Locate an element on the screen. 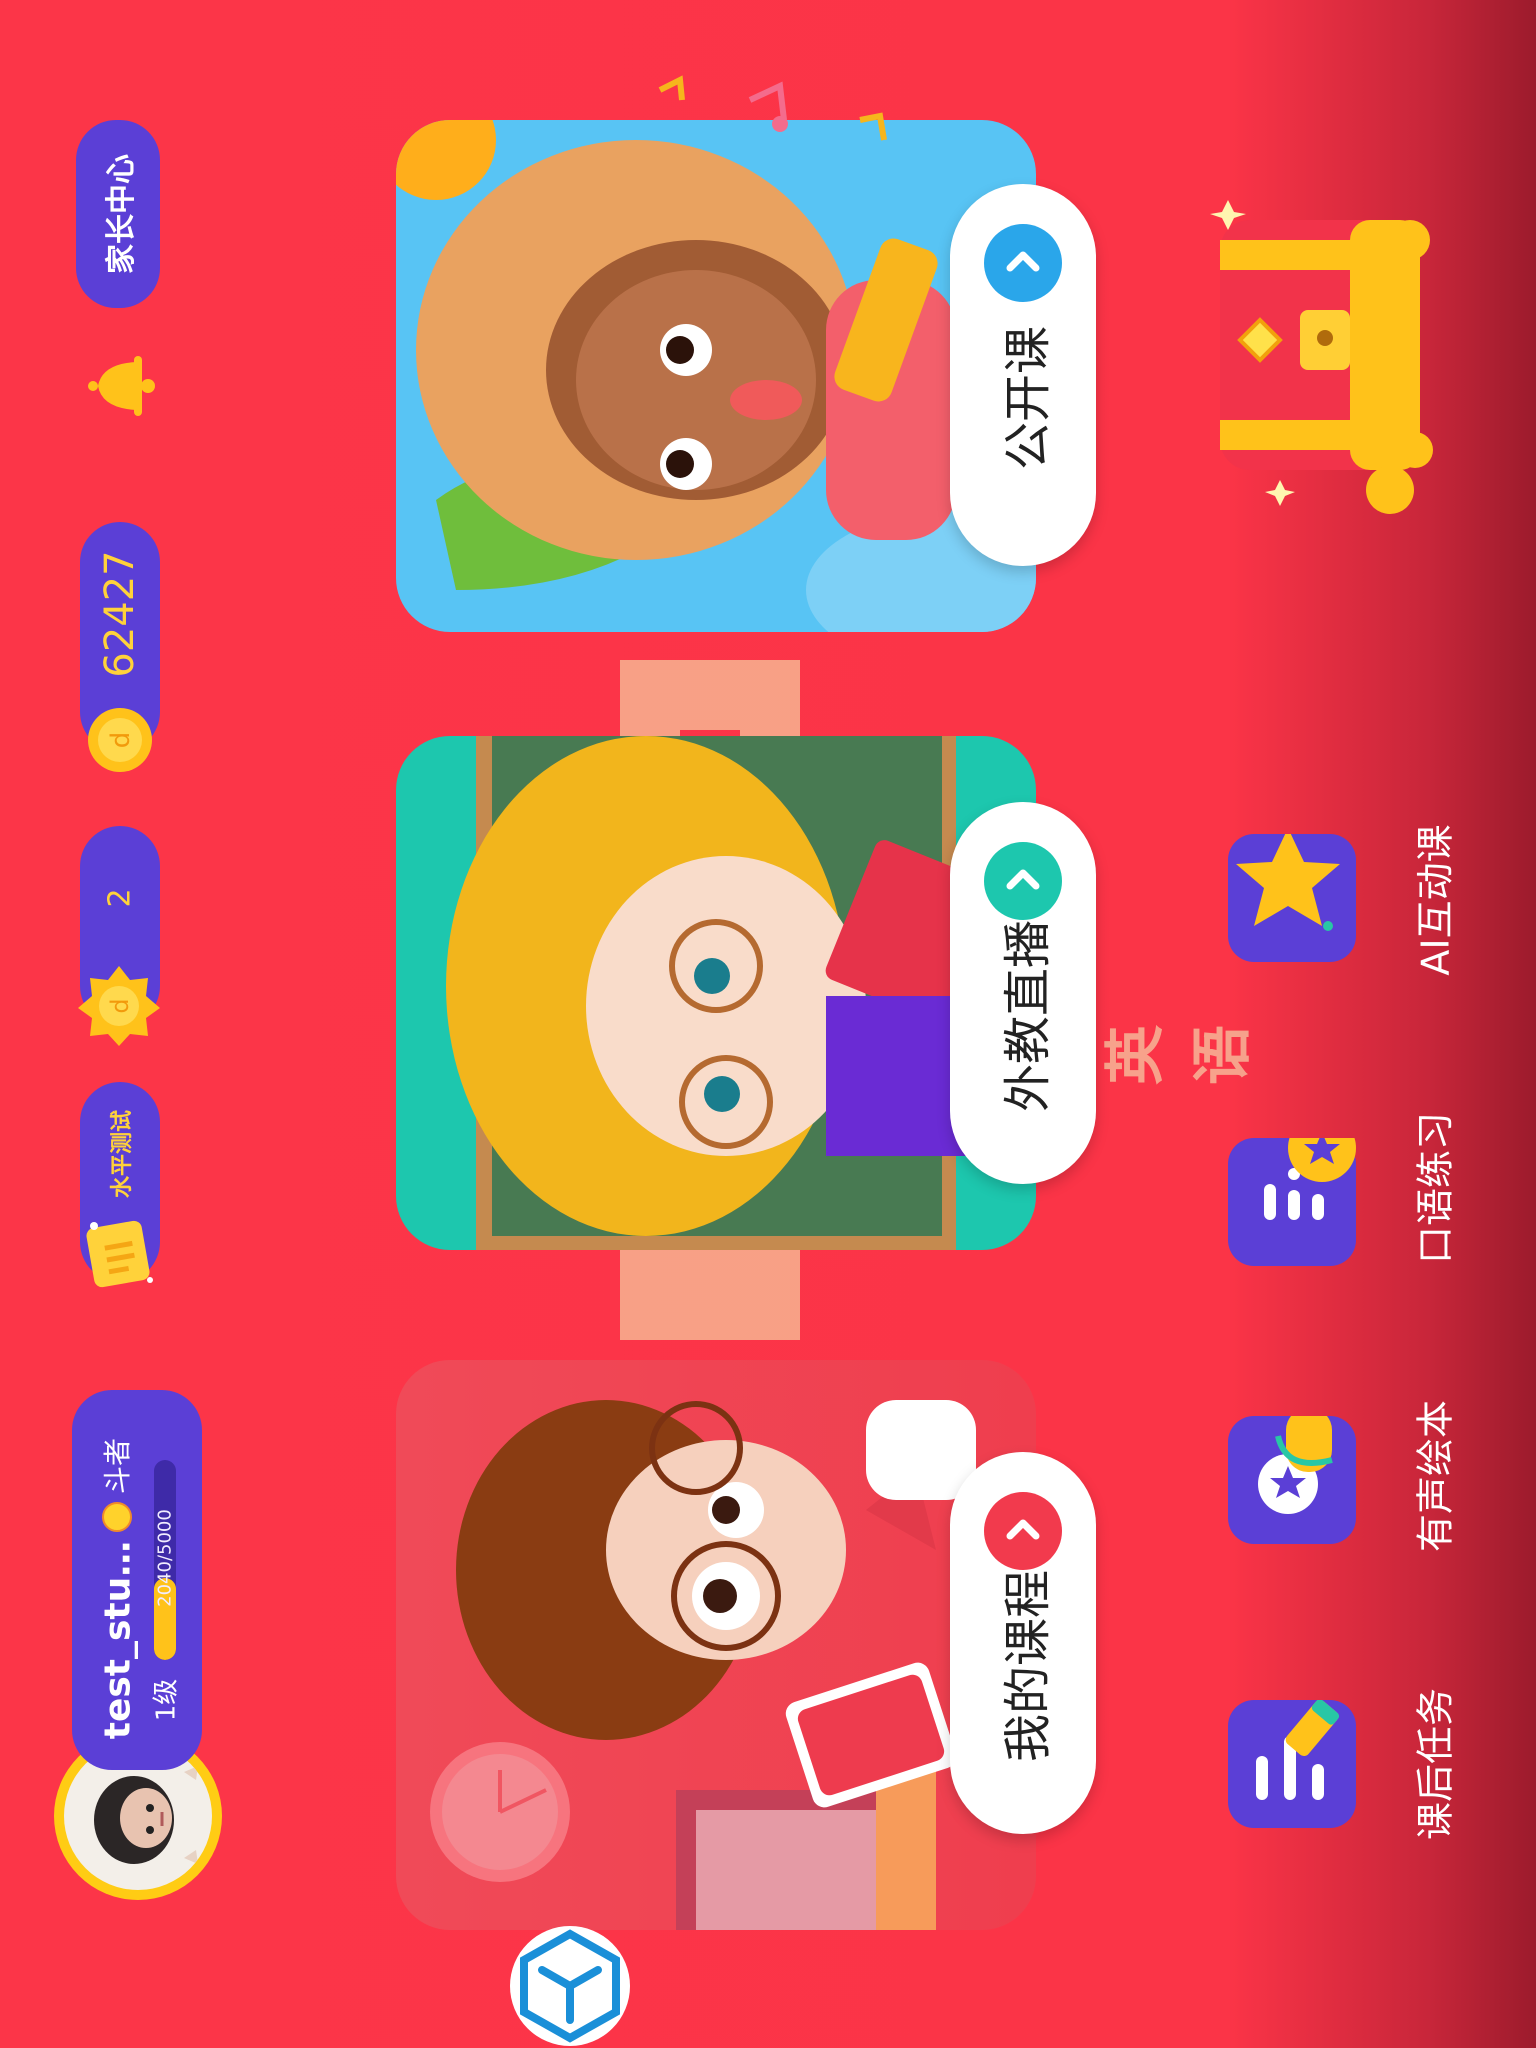 The height and width of the screenshot is (2048, 1536). music-notes-decoration is located at coordinates (770, 120).